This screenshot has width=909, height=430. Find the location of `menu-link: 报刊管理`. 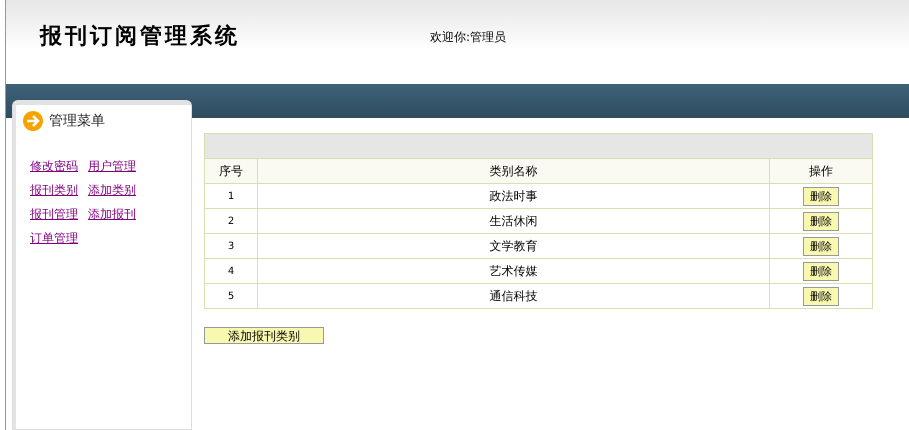

menu-link: 报刊管理 is located at coordinates (54, 214).